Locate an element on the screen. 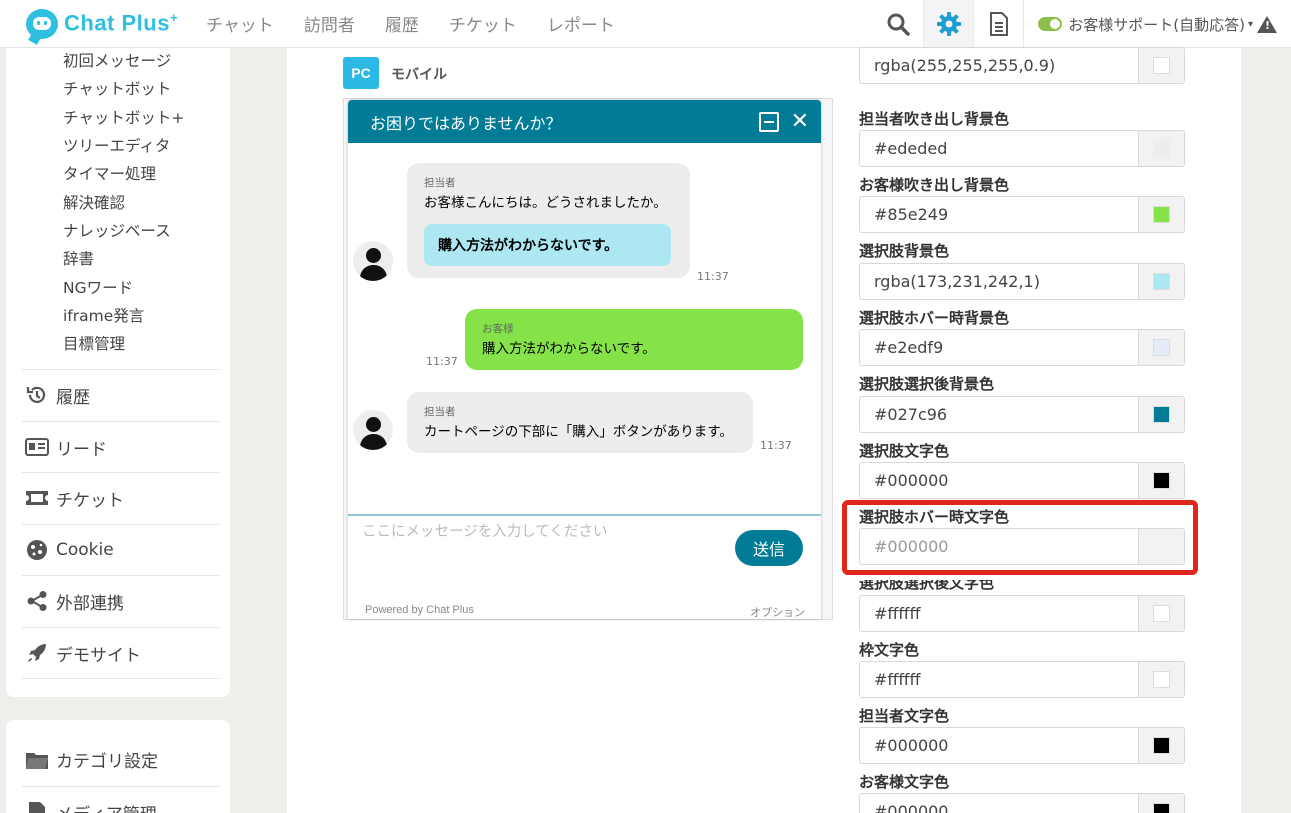 The width and height of the screenshot is (1291, 813). color-input: rgba(173,231,242,1) is located at coordinates (1000, 281).